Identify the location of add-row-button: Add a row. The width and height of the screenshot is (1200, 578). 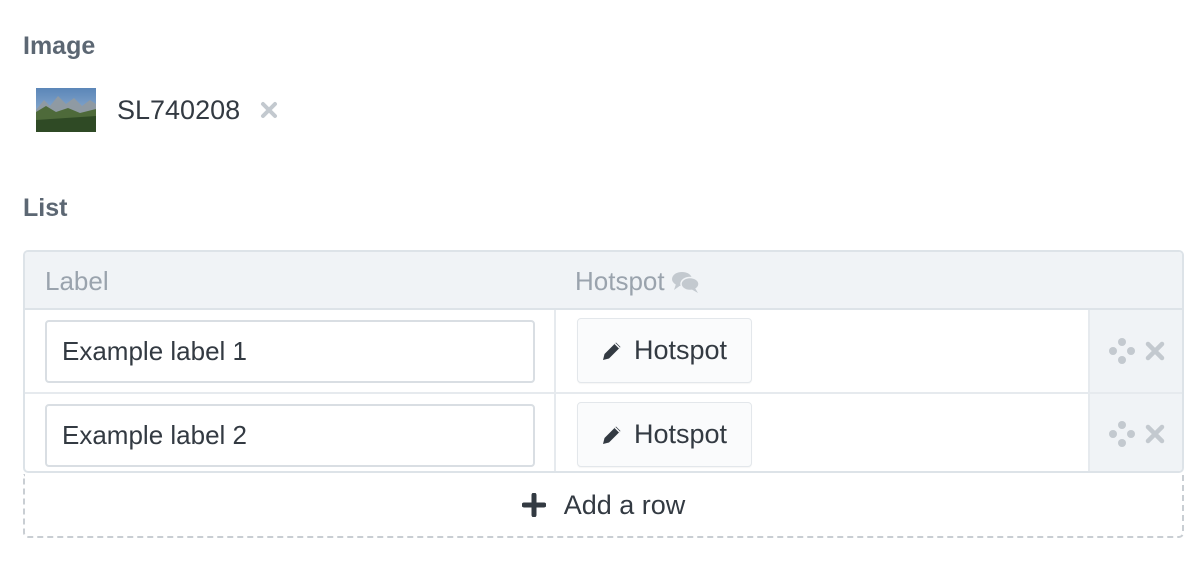
(603, 506).